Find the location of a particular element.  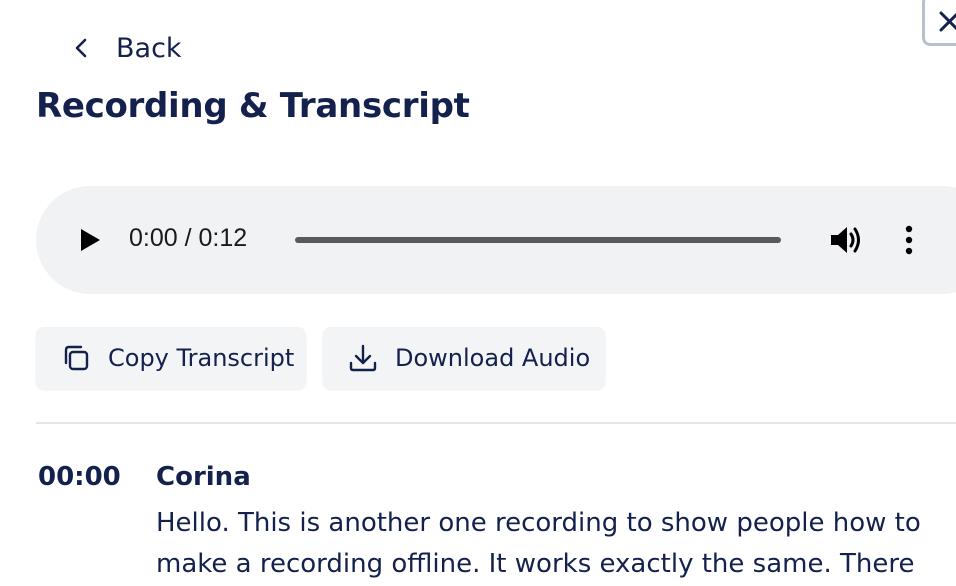

play-button is located at coordinates (90, 240).